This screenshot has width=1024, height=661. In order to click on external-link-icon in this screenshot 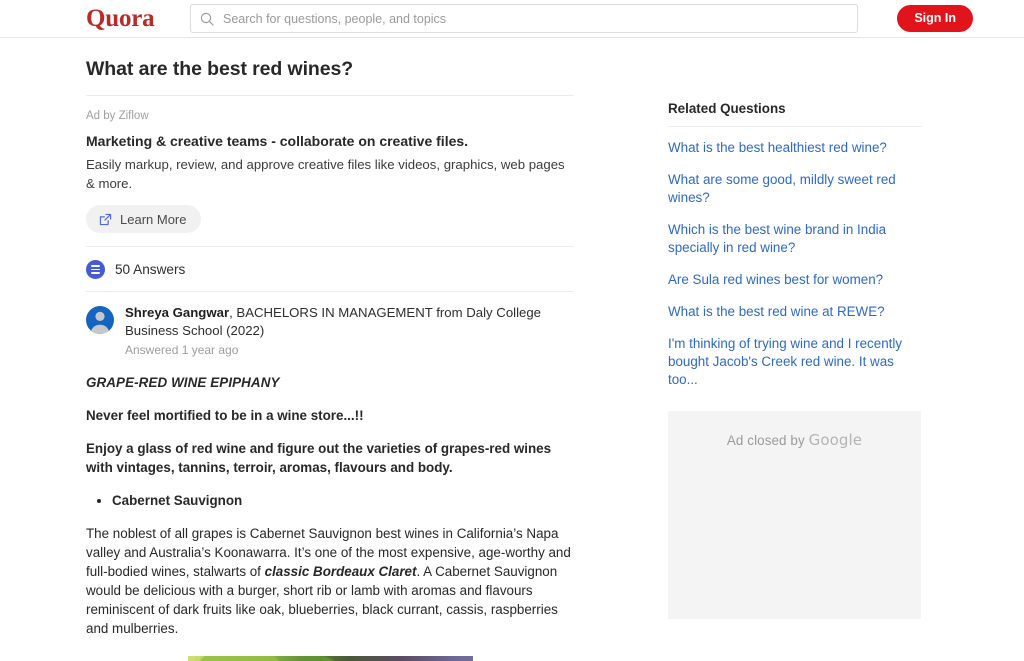, I will do `click(105, 219)`.